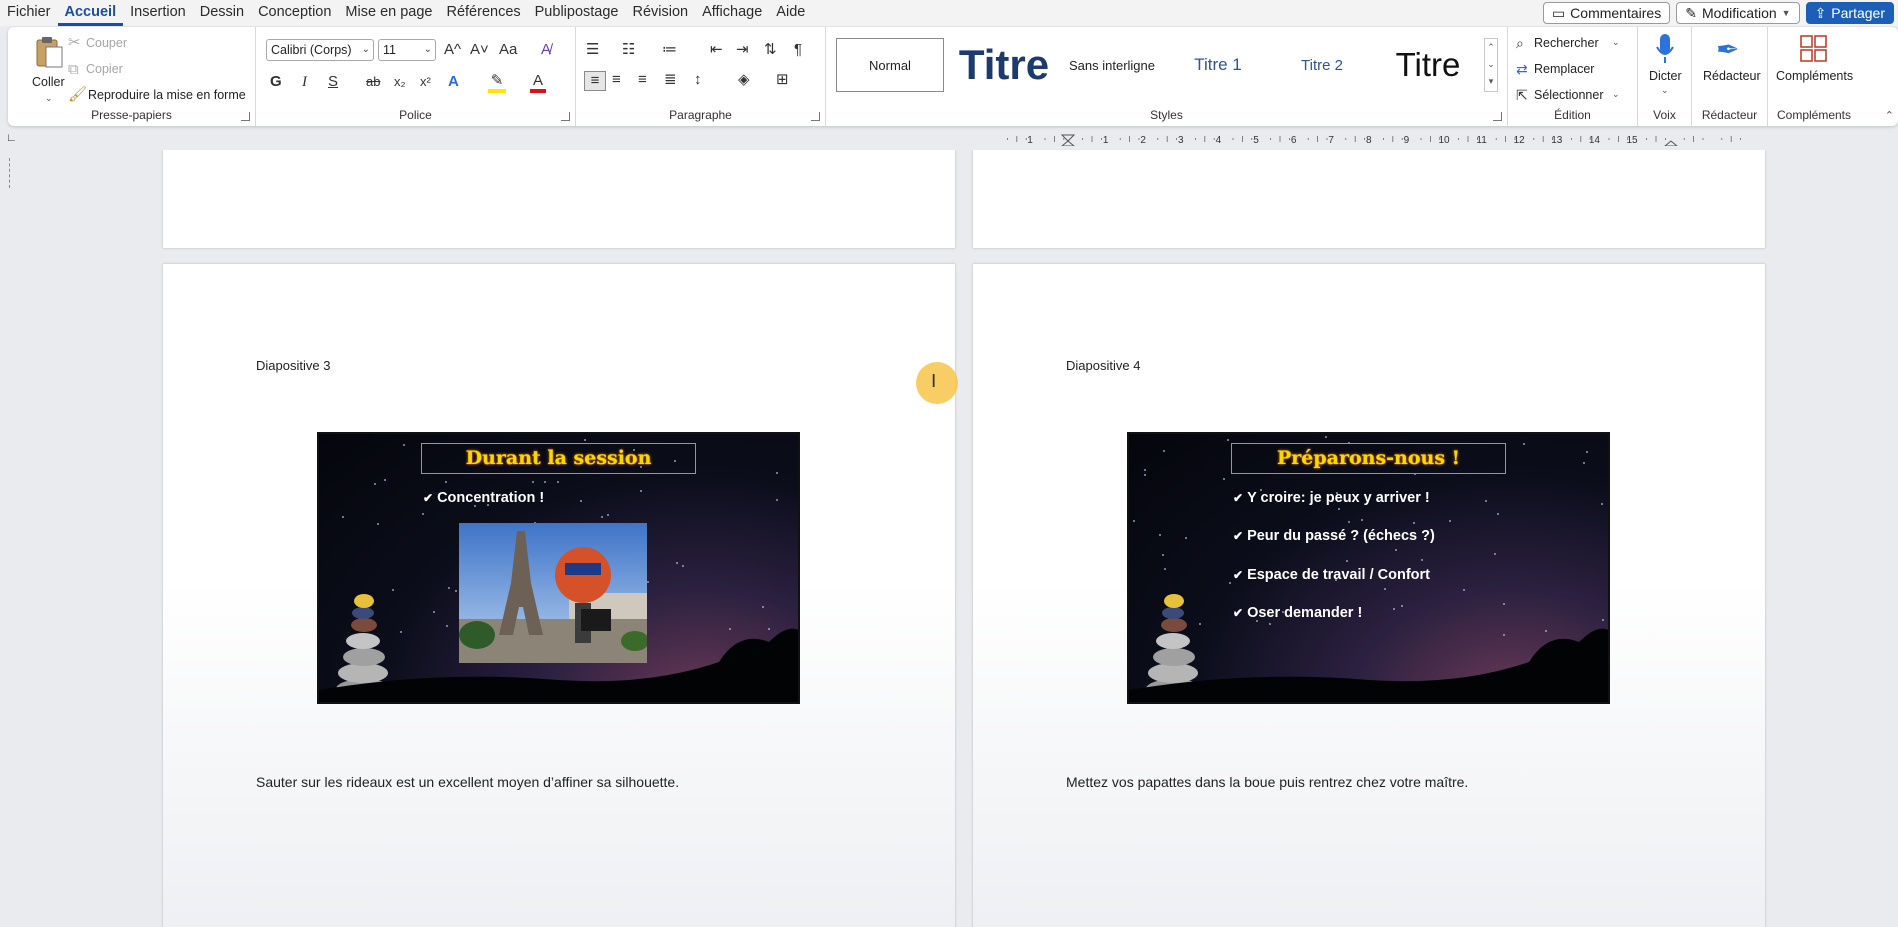 This screenshot has height=927, width=1898. I want to click on editing-mode-button: ✎ Modification ▼, so click(1738, 13).